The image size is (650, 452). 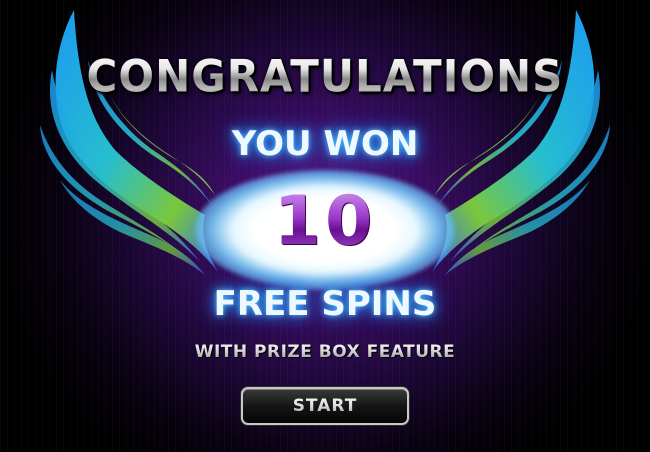 I want to click on start-button: START, so click(x=325, y=406).